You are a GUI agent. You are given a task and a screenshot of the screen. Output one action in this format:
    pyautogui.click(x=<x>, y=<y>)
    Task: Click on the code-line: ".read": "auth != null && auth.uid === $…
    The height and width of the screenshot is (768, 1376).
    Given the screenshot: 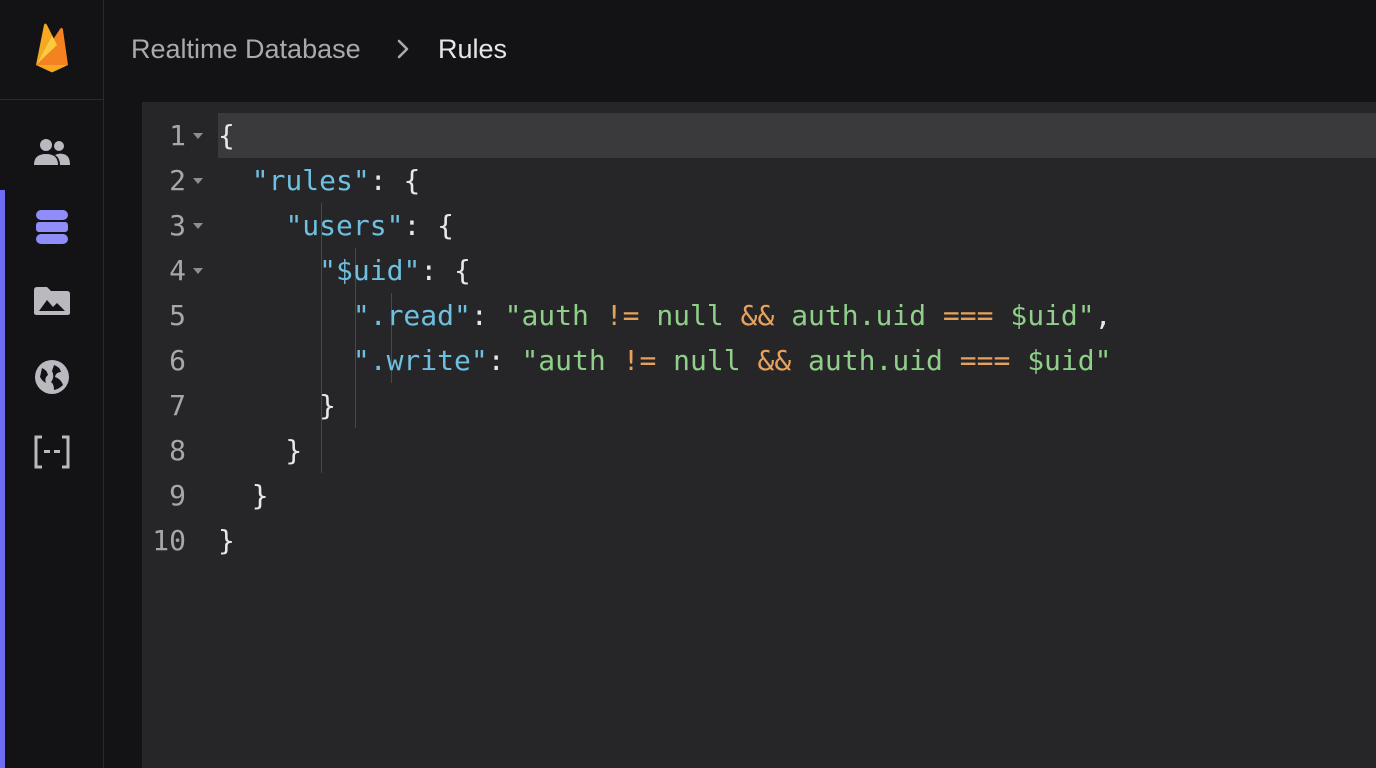 What is the action you would take?
    pyautogui.click(x=665, y=315)
    